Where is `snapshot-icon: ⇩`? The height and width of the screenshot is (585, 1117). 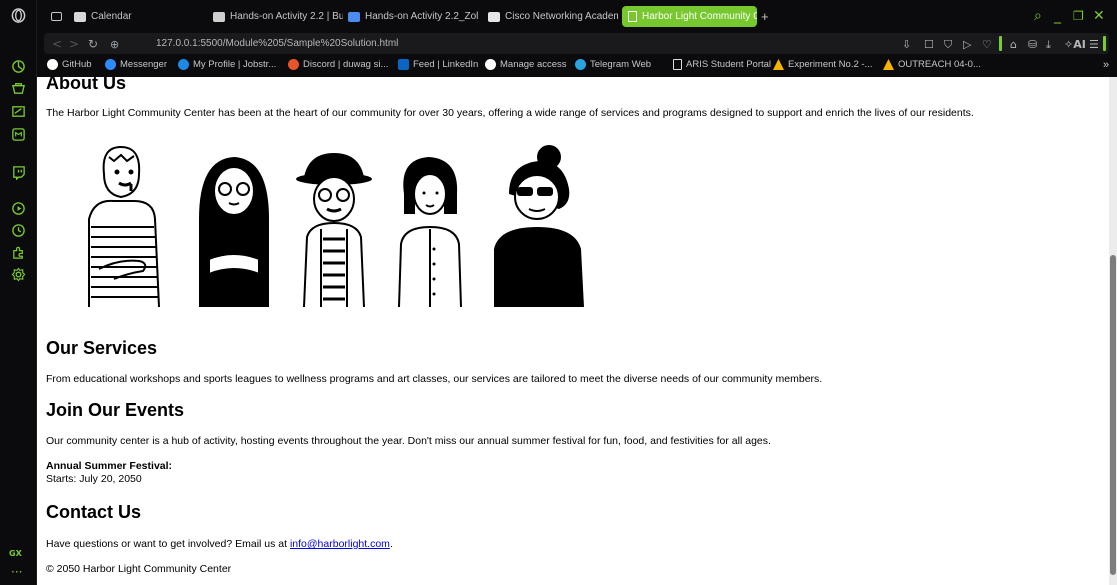
snapshot-icon: ⇩ is located at coordinates (906, 44).